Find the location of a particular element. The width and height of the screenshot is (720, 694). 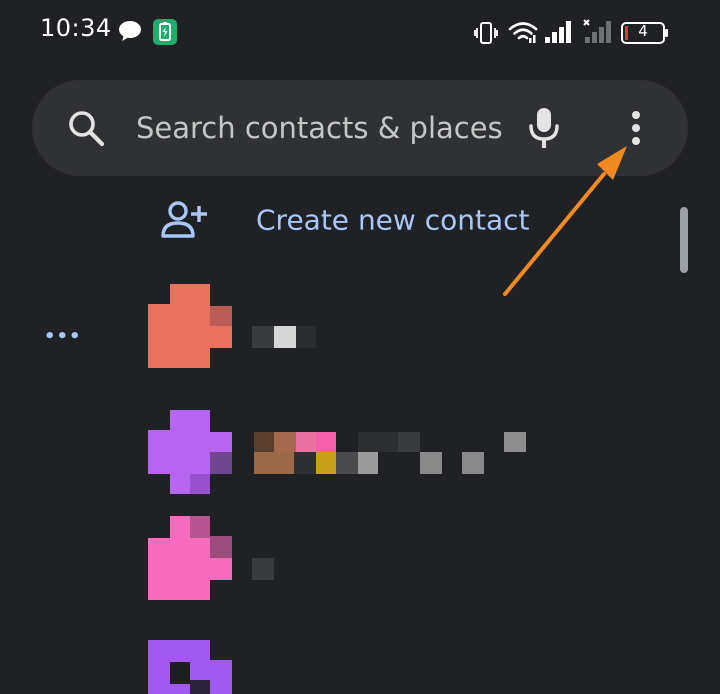

mic-icon is located at coordinates (544, 128).